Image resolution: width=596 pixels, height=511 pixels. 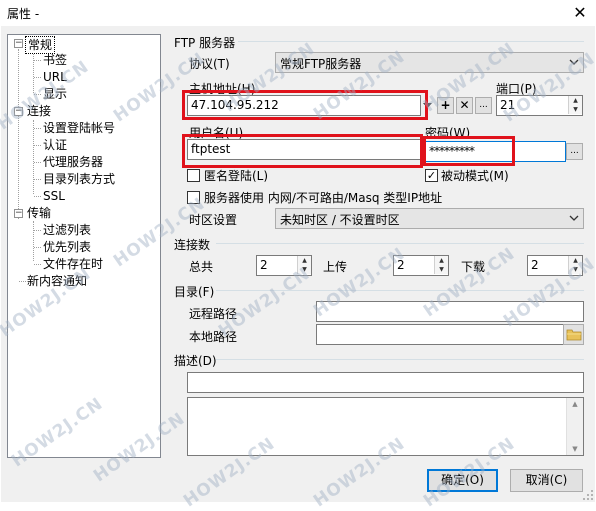 I want to click on title-bar: 属性 - ✕, so click(x=298, y=13).